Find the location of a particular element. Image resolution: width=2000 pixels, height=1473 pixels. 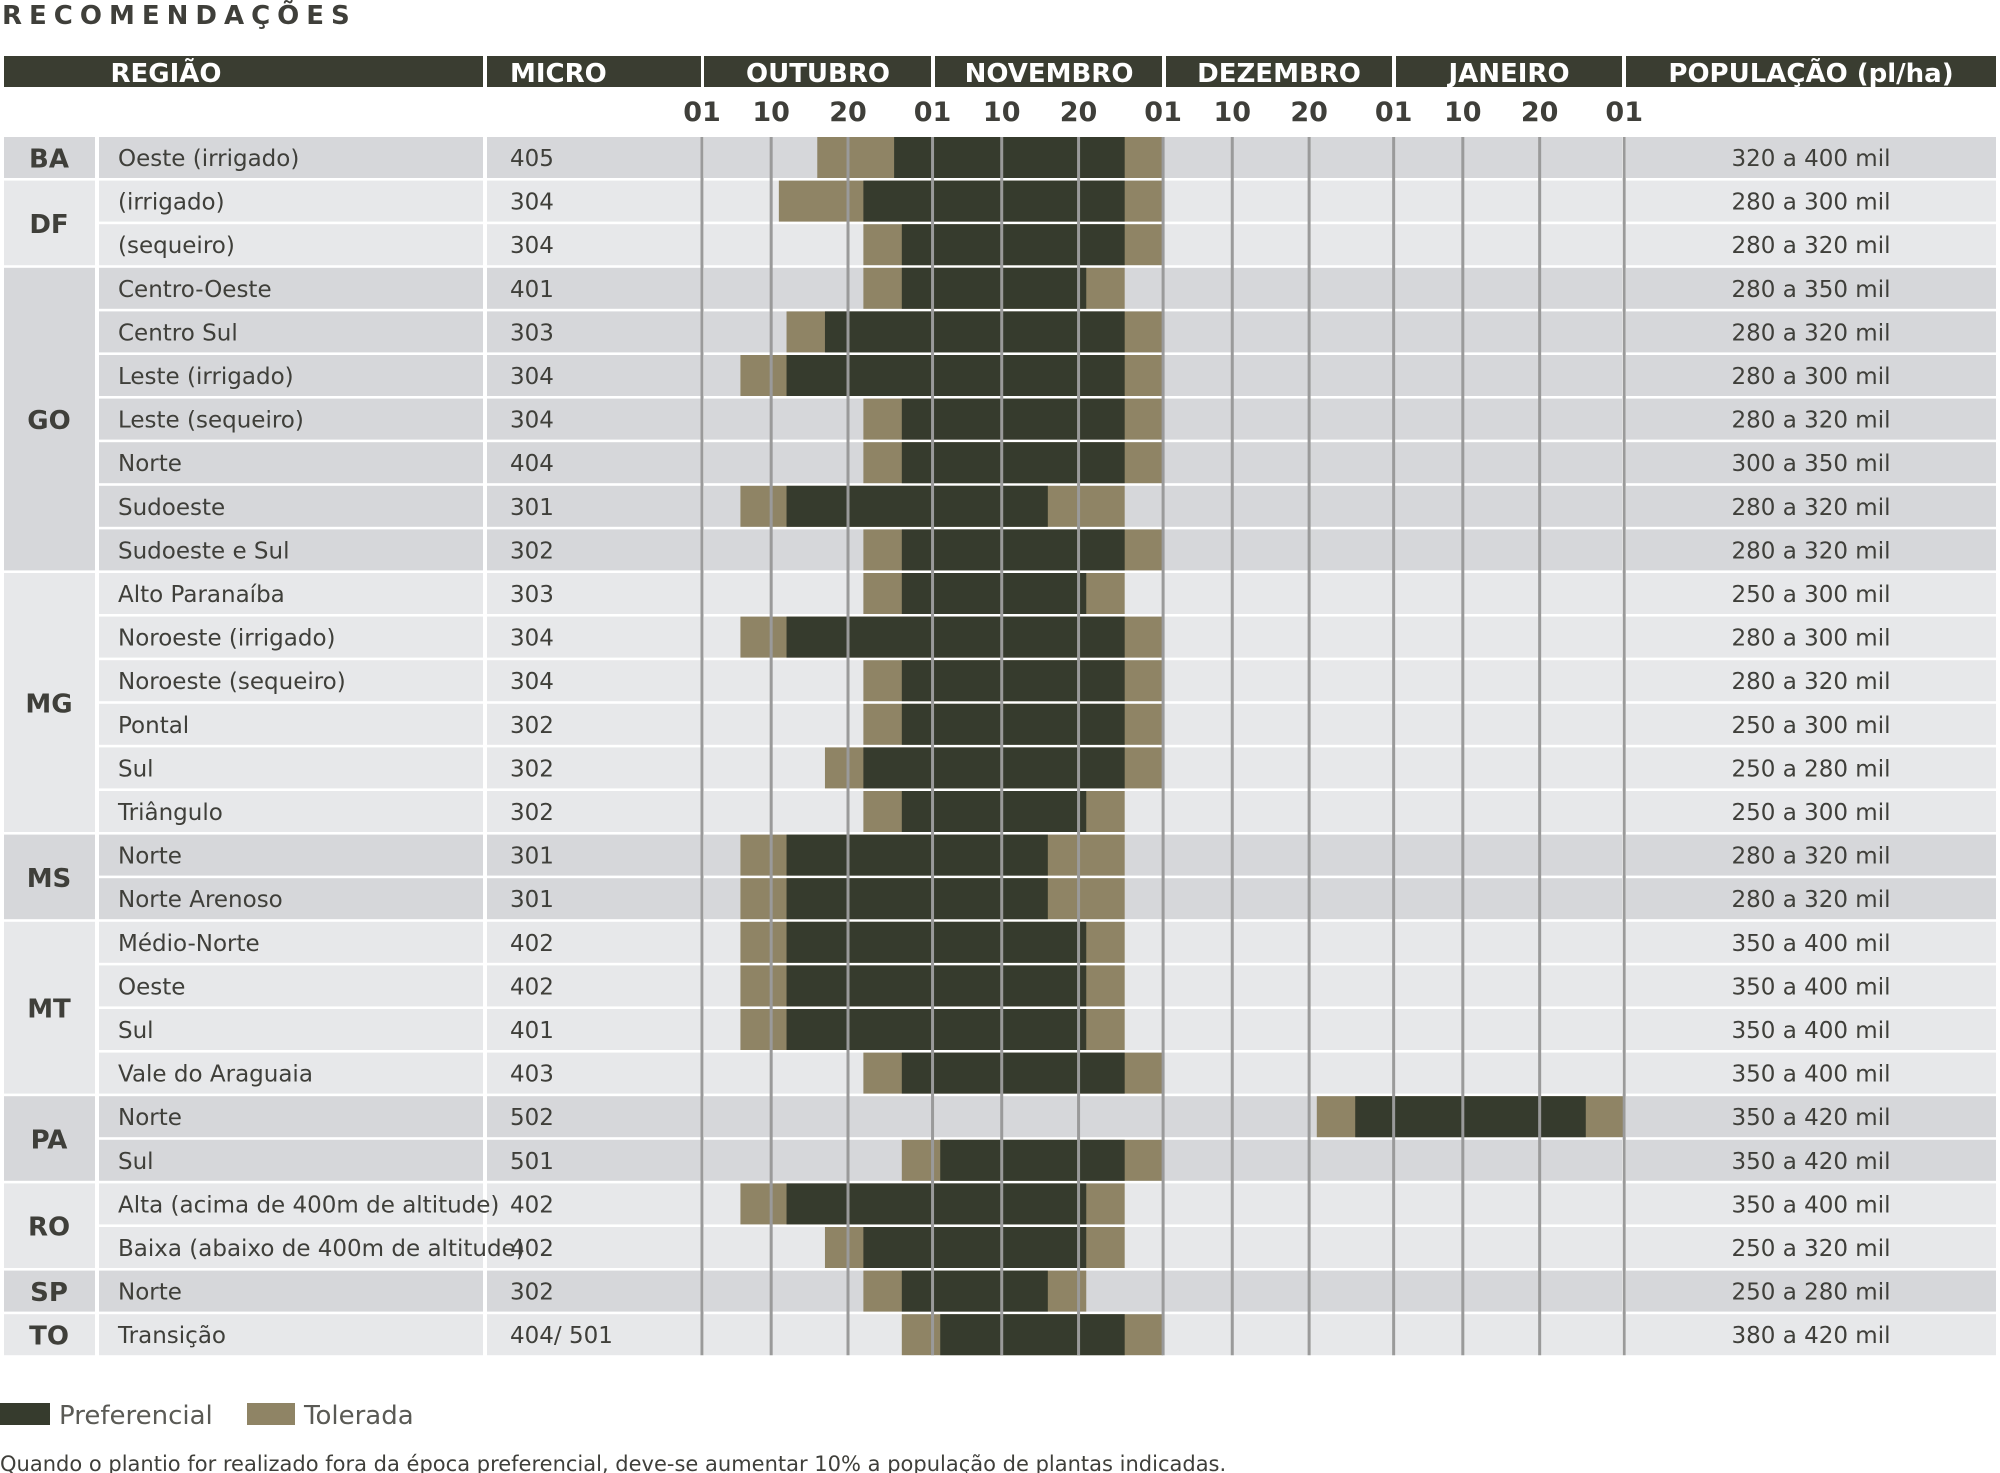

region-name: Centro-Oeste is located at coordinates (195, 290).